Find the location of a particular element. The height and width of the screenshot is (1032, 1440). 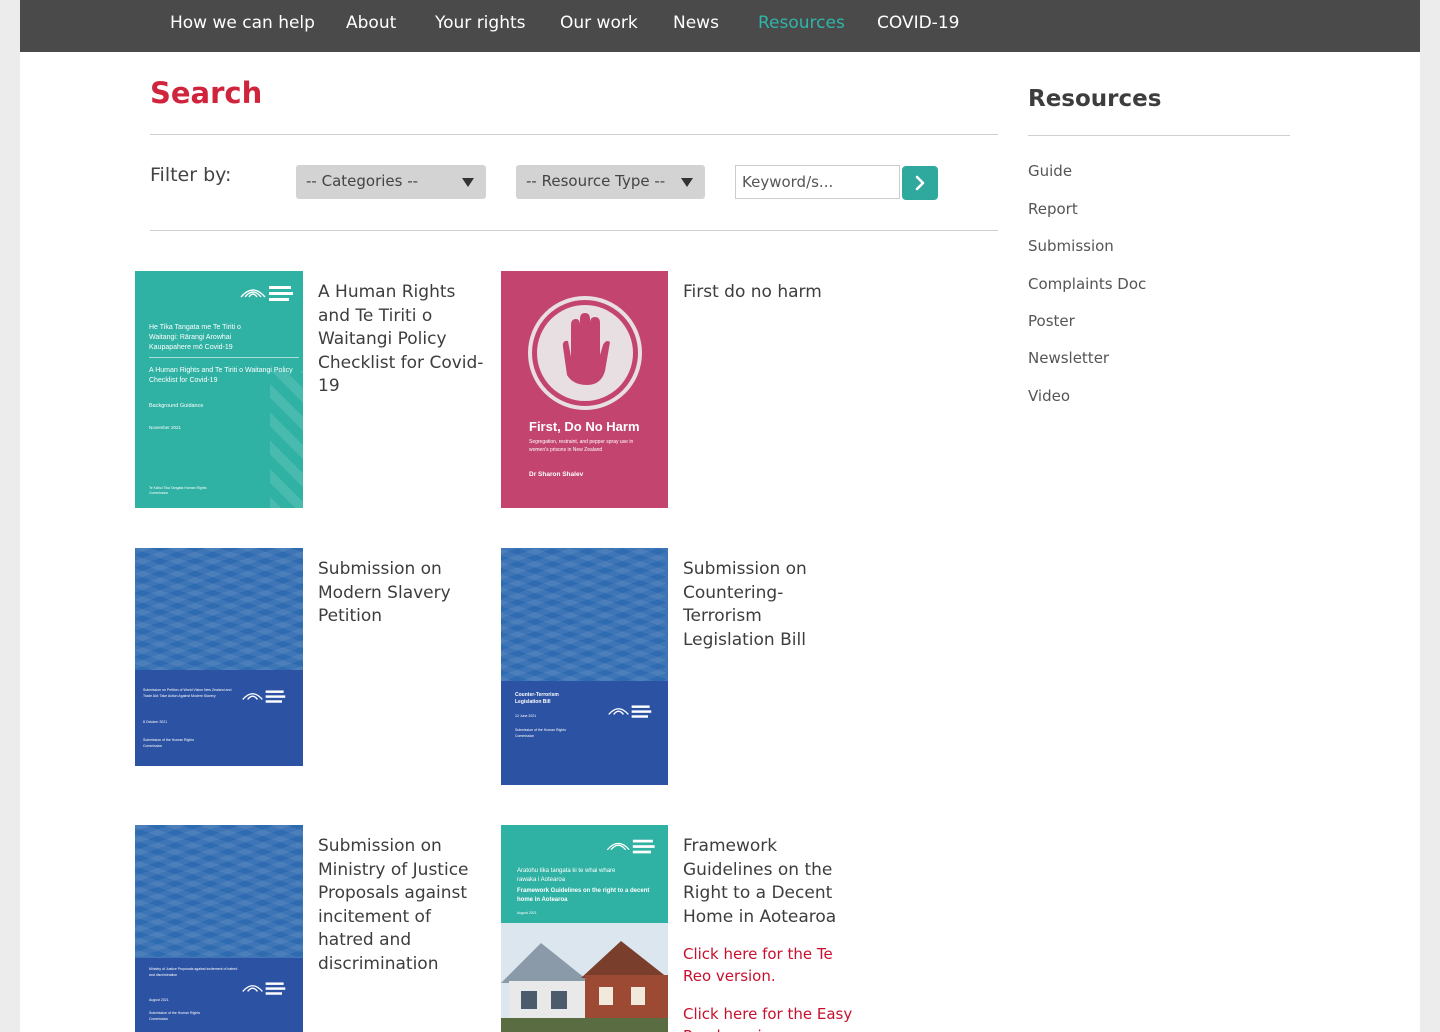

sidebar-item-report: Report is located at coordinates (1053, 209).